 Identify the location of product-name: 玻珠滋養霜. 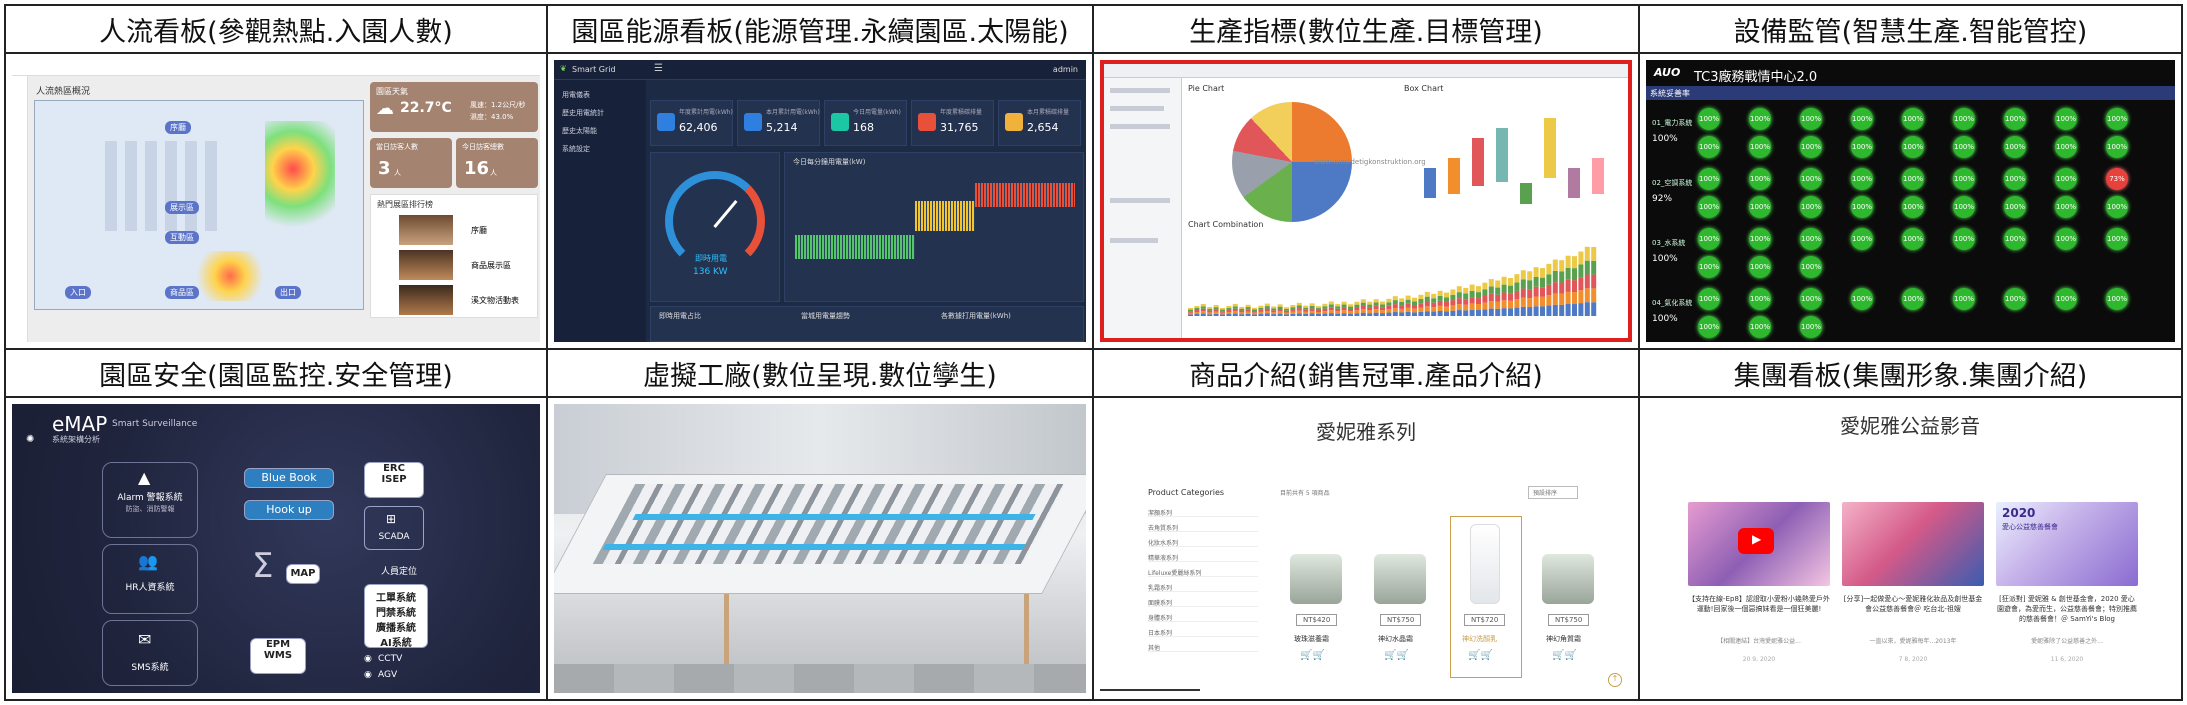
(1311, 639).